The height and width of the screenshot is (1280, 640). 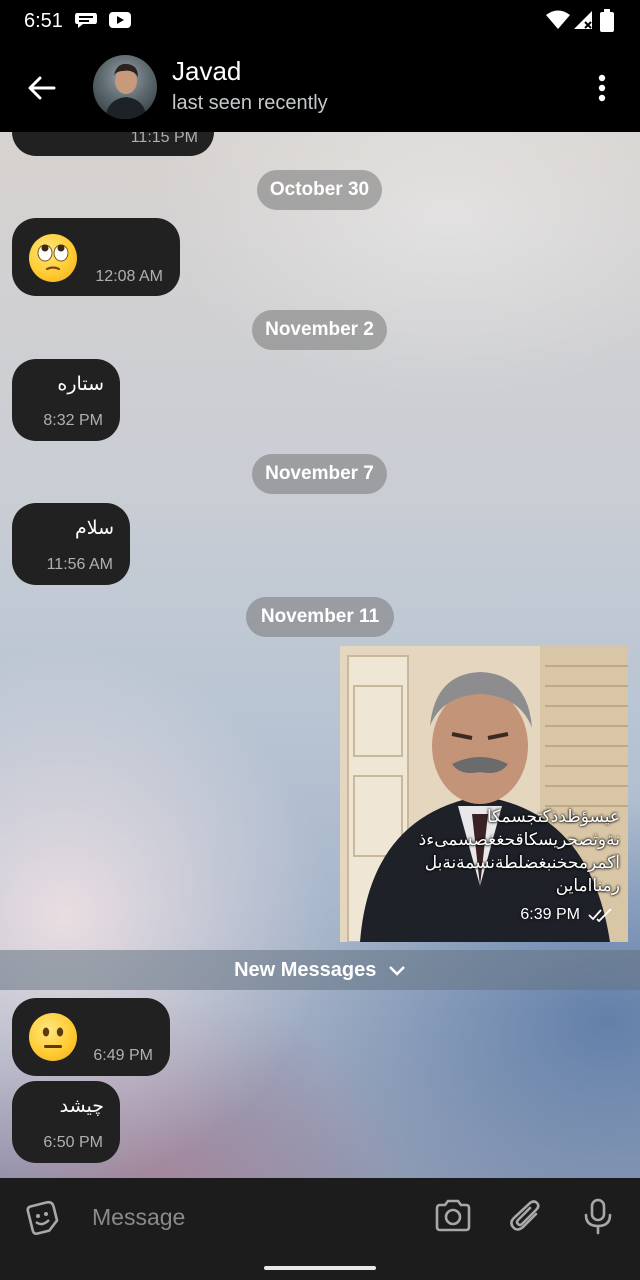 I want to click on avatar-image, so click(x=126, y=91).